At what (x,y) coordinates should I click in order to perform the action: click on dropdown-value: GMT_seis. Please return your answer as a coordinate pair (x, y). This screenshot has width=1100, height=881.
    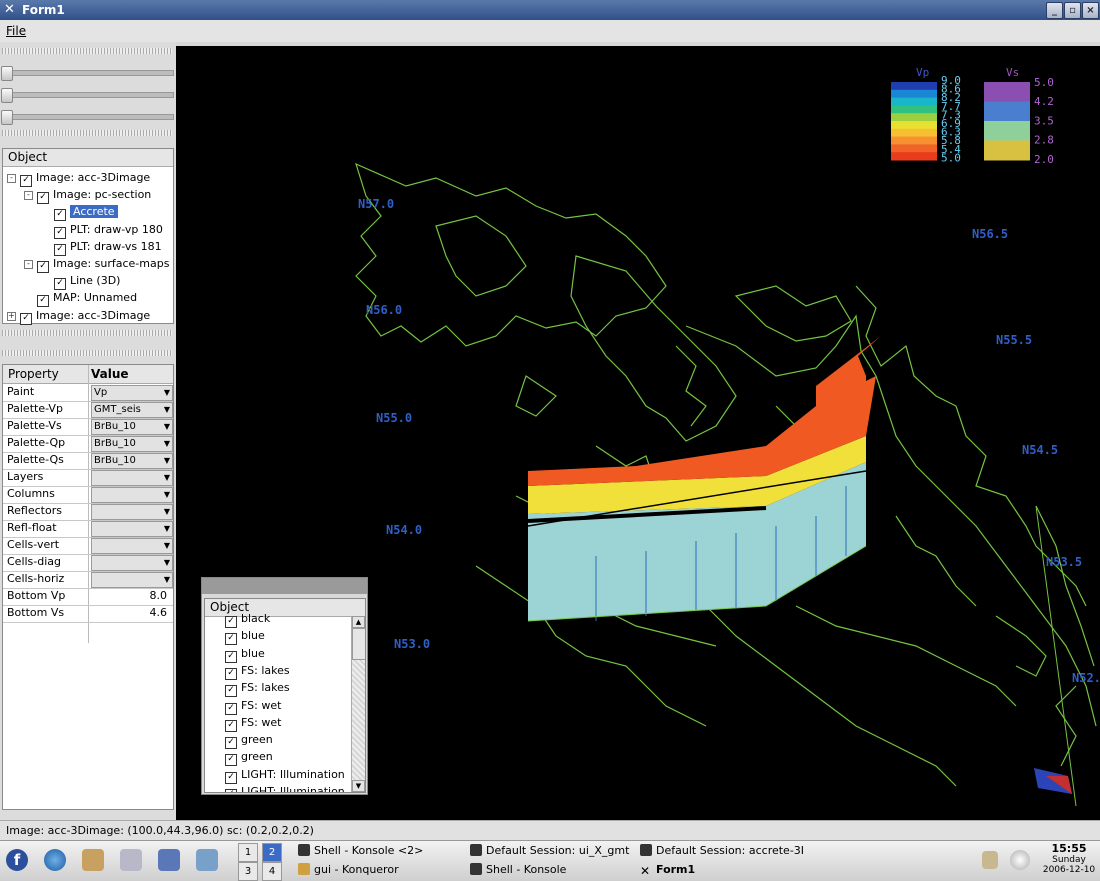
    Looking at the image, I should click on (117, 409).